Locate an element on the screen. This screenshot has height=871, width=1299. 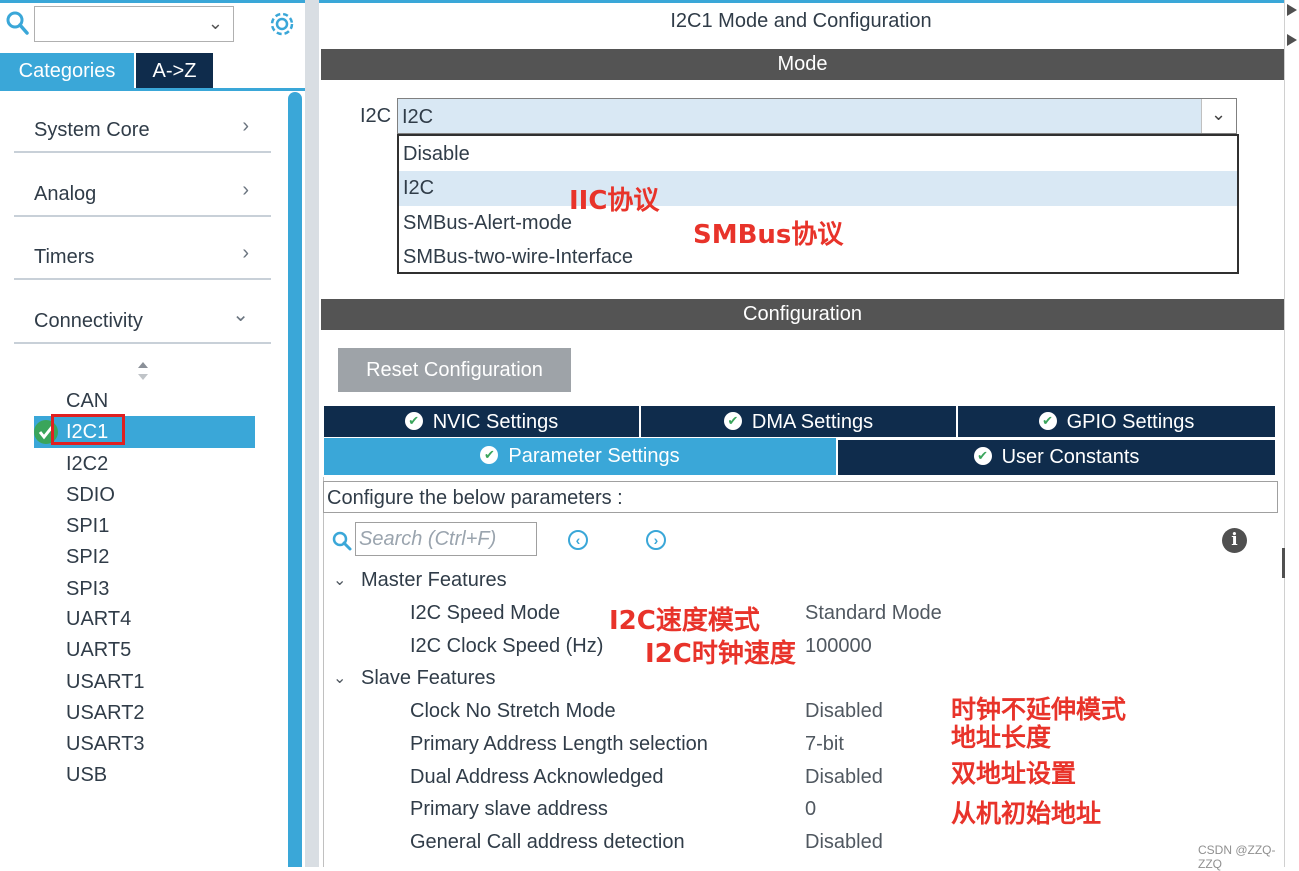
tab-nvic-settings: ✔ NVIC Settings is located at coordinates (481, 421).